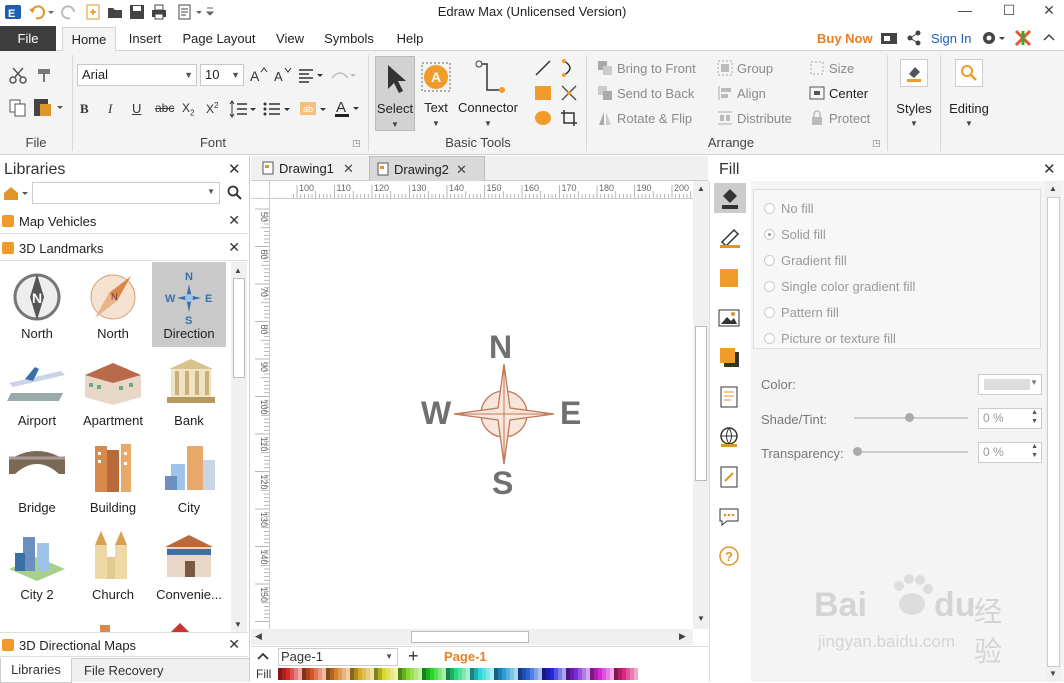 The image size is (1064, 683). What do you see at coordinates (764, 118) in the screenshot?
I see `distribute-label: Distribute` at bounding box center [764, 118].